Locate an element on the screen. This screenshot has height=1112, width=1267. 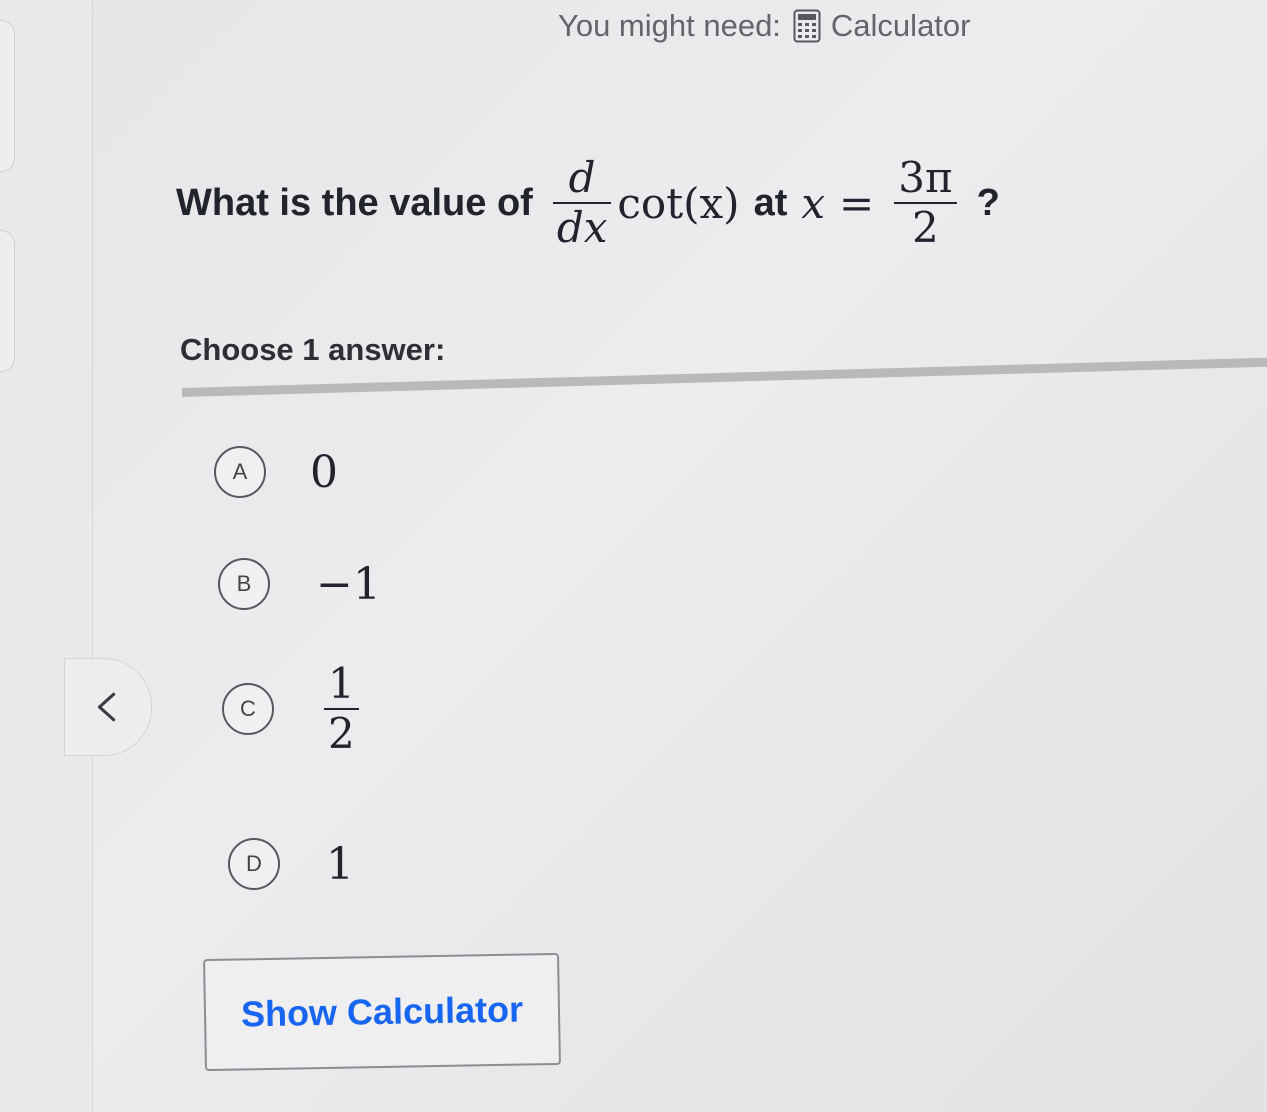
fraction-numerator: 1 is located at coordinates (341, 683).